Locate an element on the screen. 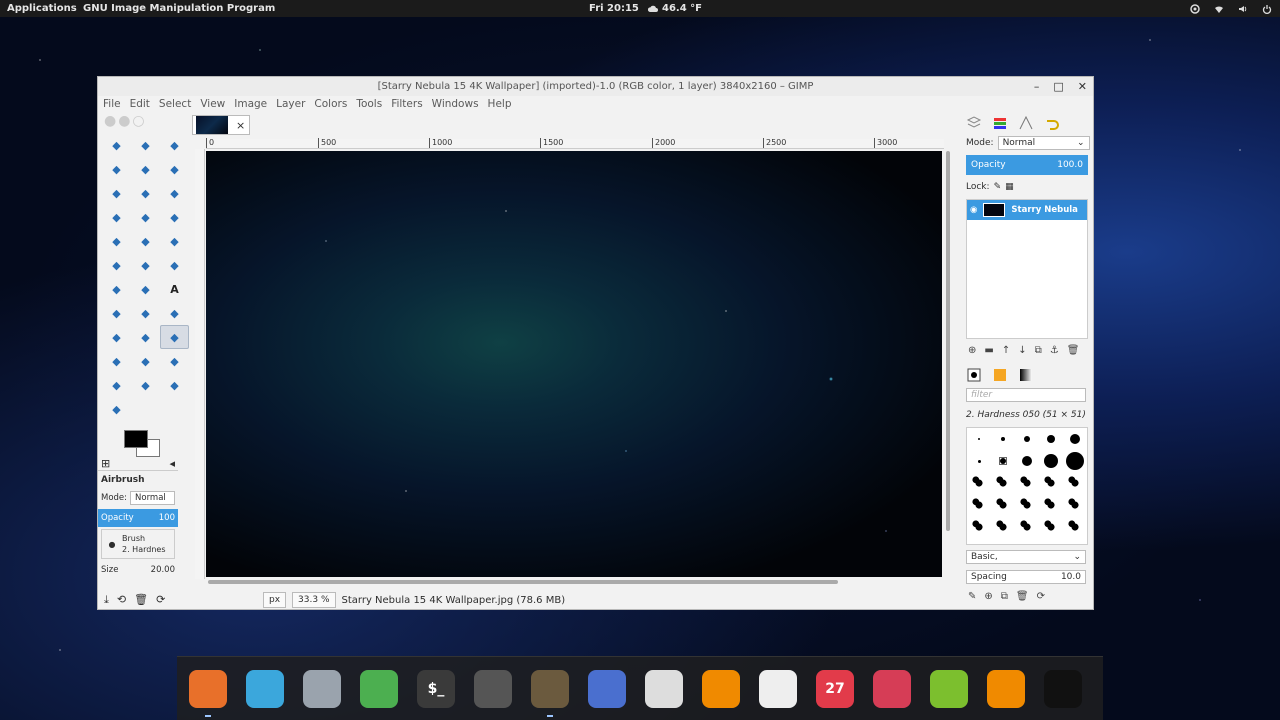  anchor-layer-icon: ⚓ is located at coordinates (1054, 350).